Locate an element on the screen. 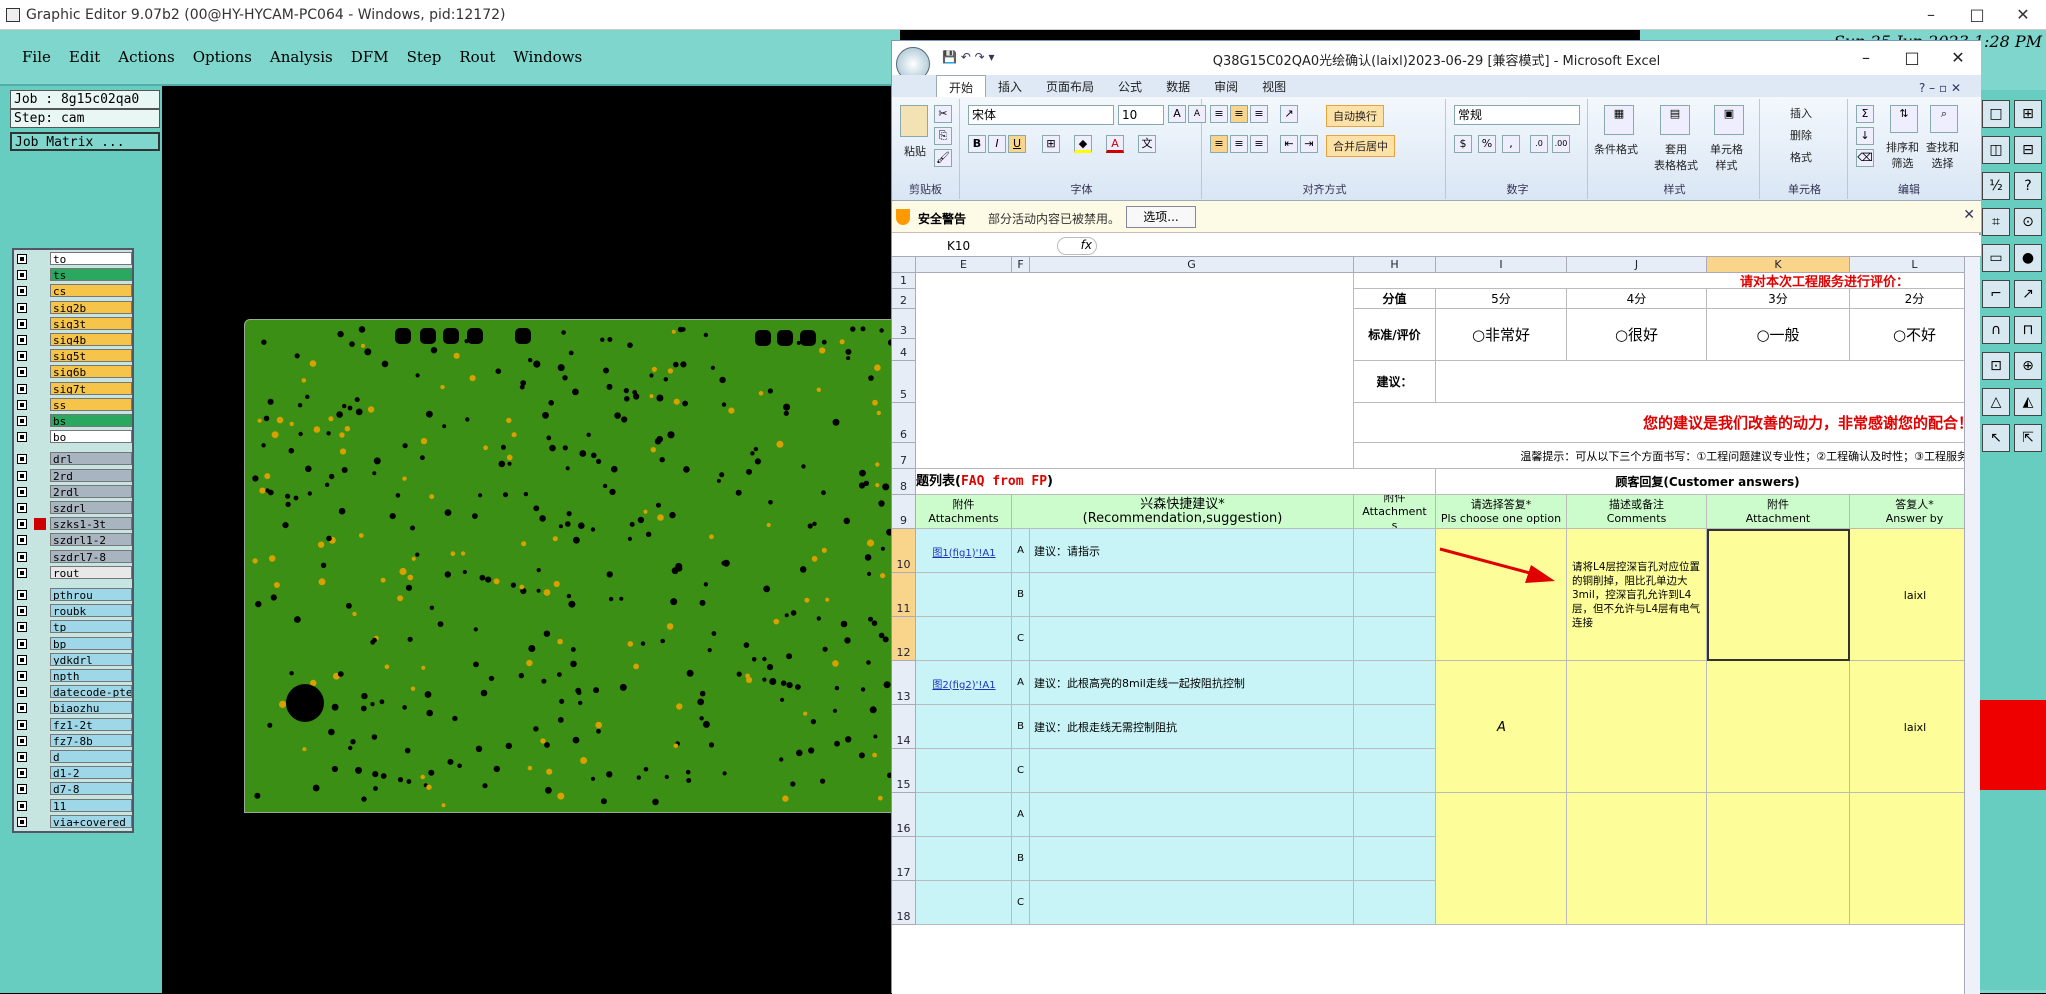  table-format-icon: ▤ is located at coordinates (1675, 120).